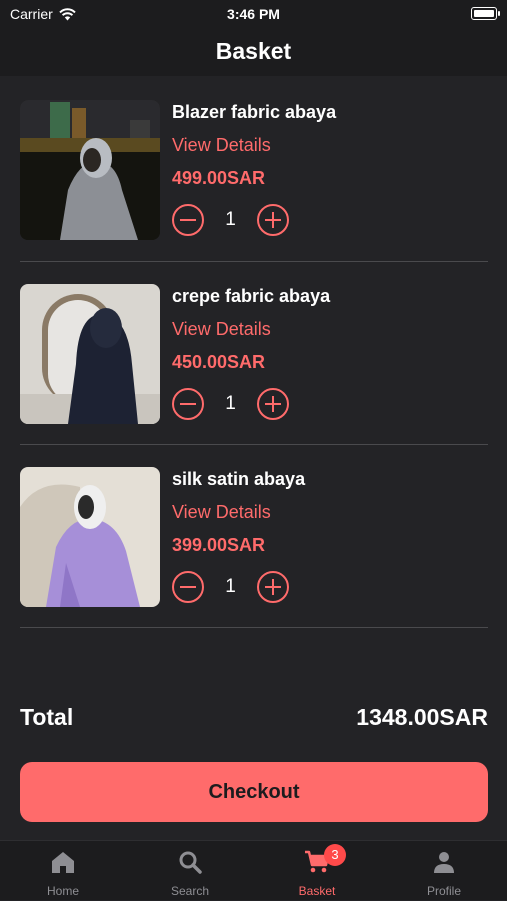 The height and width of the screenshot is (901, 507). Describe the element at coordinates (239, 479) in the screenshot. I see `product-name: silk satin abaya` at that location.